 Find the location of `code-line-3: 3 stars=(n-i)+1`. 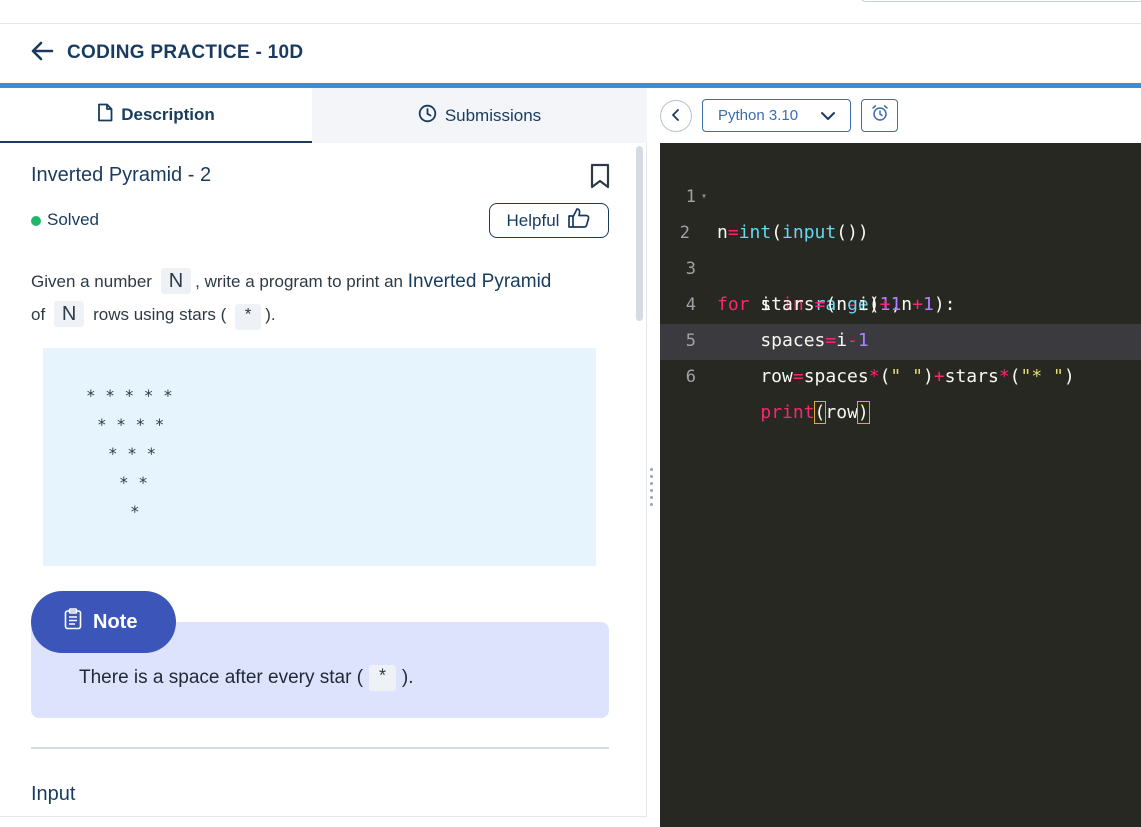

code-line-3: 3 stars=(n-i)+1 is located at coordinates (900, 265).